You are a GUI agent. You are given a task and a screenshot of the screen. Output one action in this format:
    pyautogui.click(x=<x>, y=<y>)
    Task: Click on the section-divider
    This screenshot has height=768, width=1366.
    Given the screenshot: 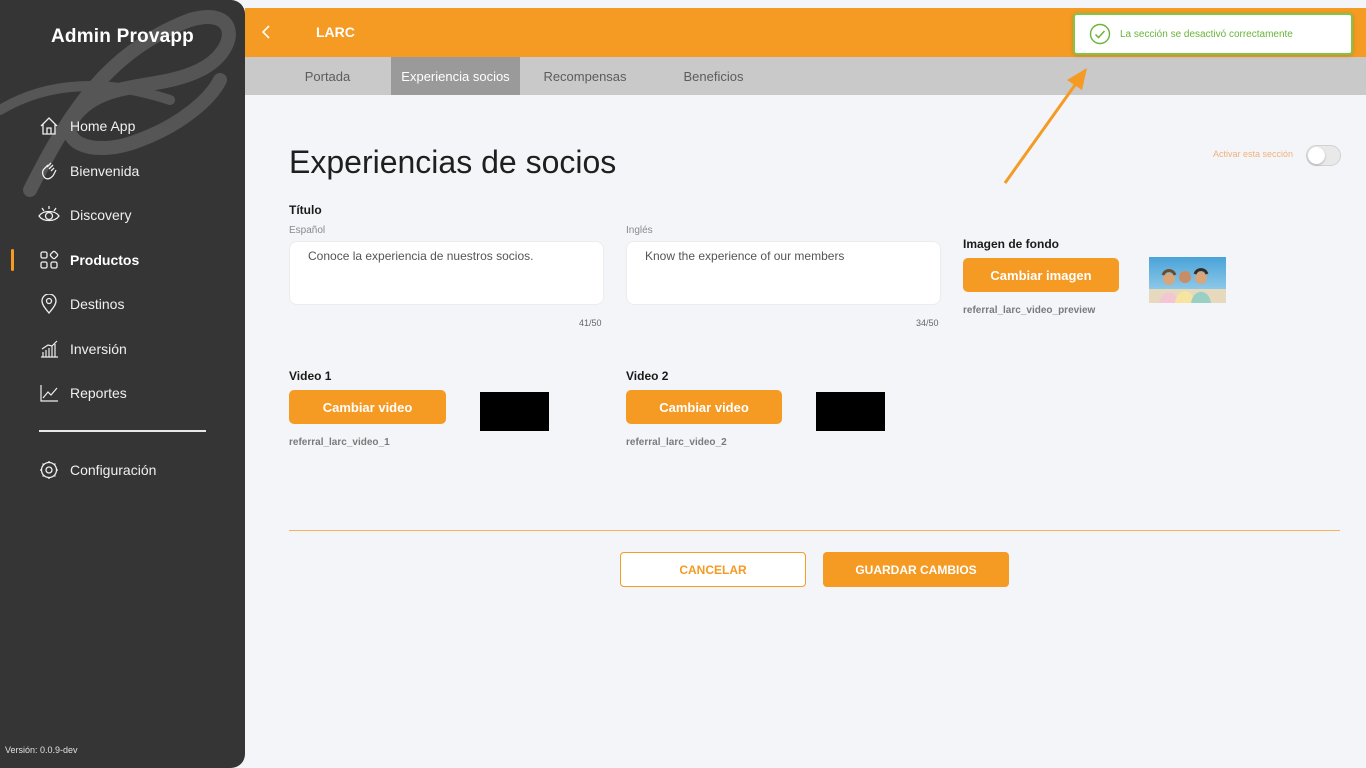 What is the action you would take?
    pyautogui.click(x=814, y=530)
    